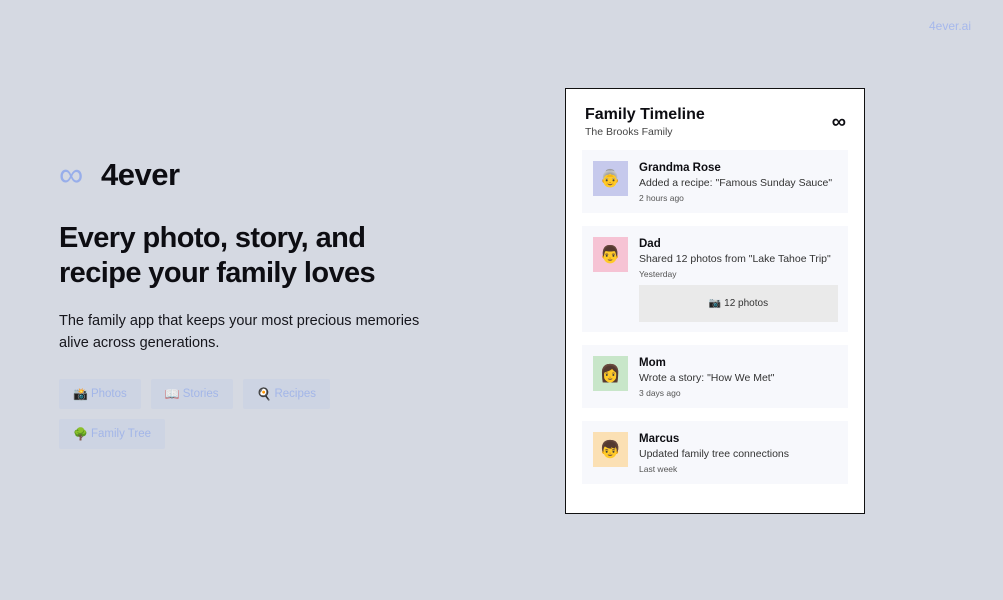 This screenshot has height=600, width=1003. Describe the element at coordinates (140, 174) in the screenshot. I see `brand-name: 4ever` at that location.